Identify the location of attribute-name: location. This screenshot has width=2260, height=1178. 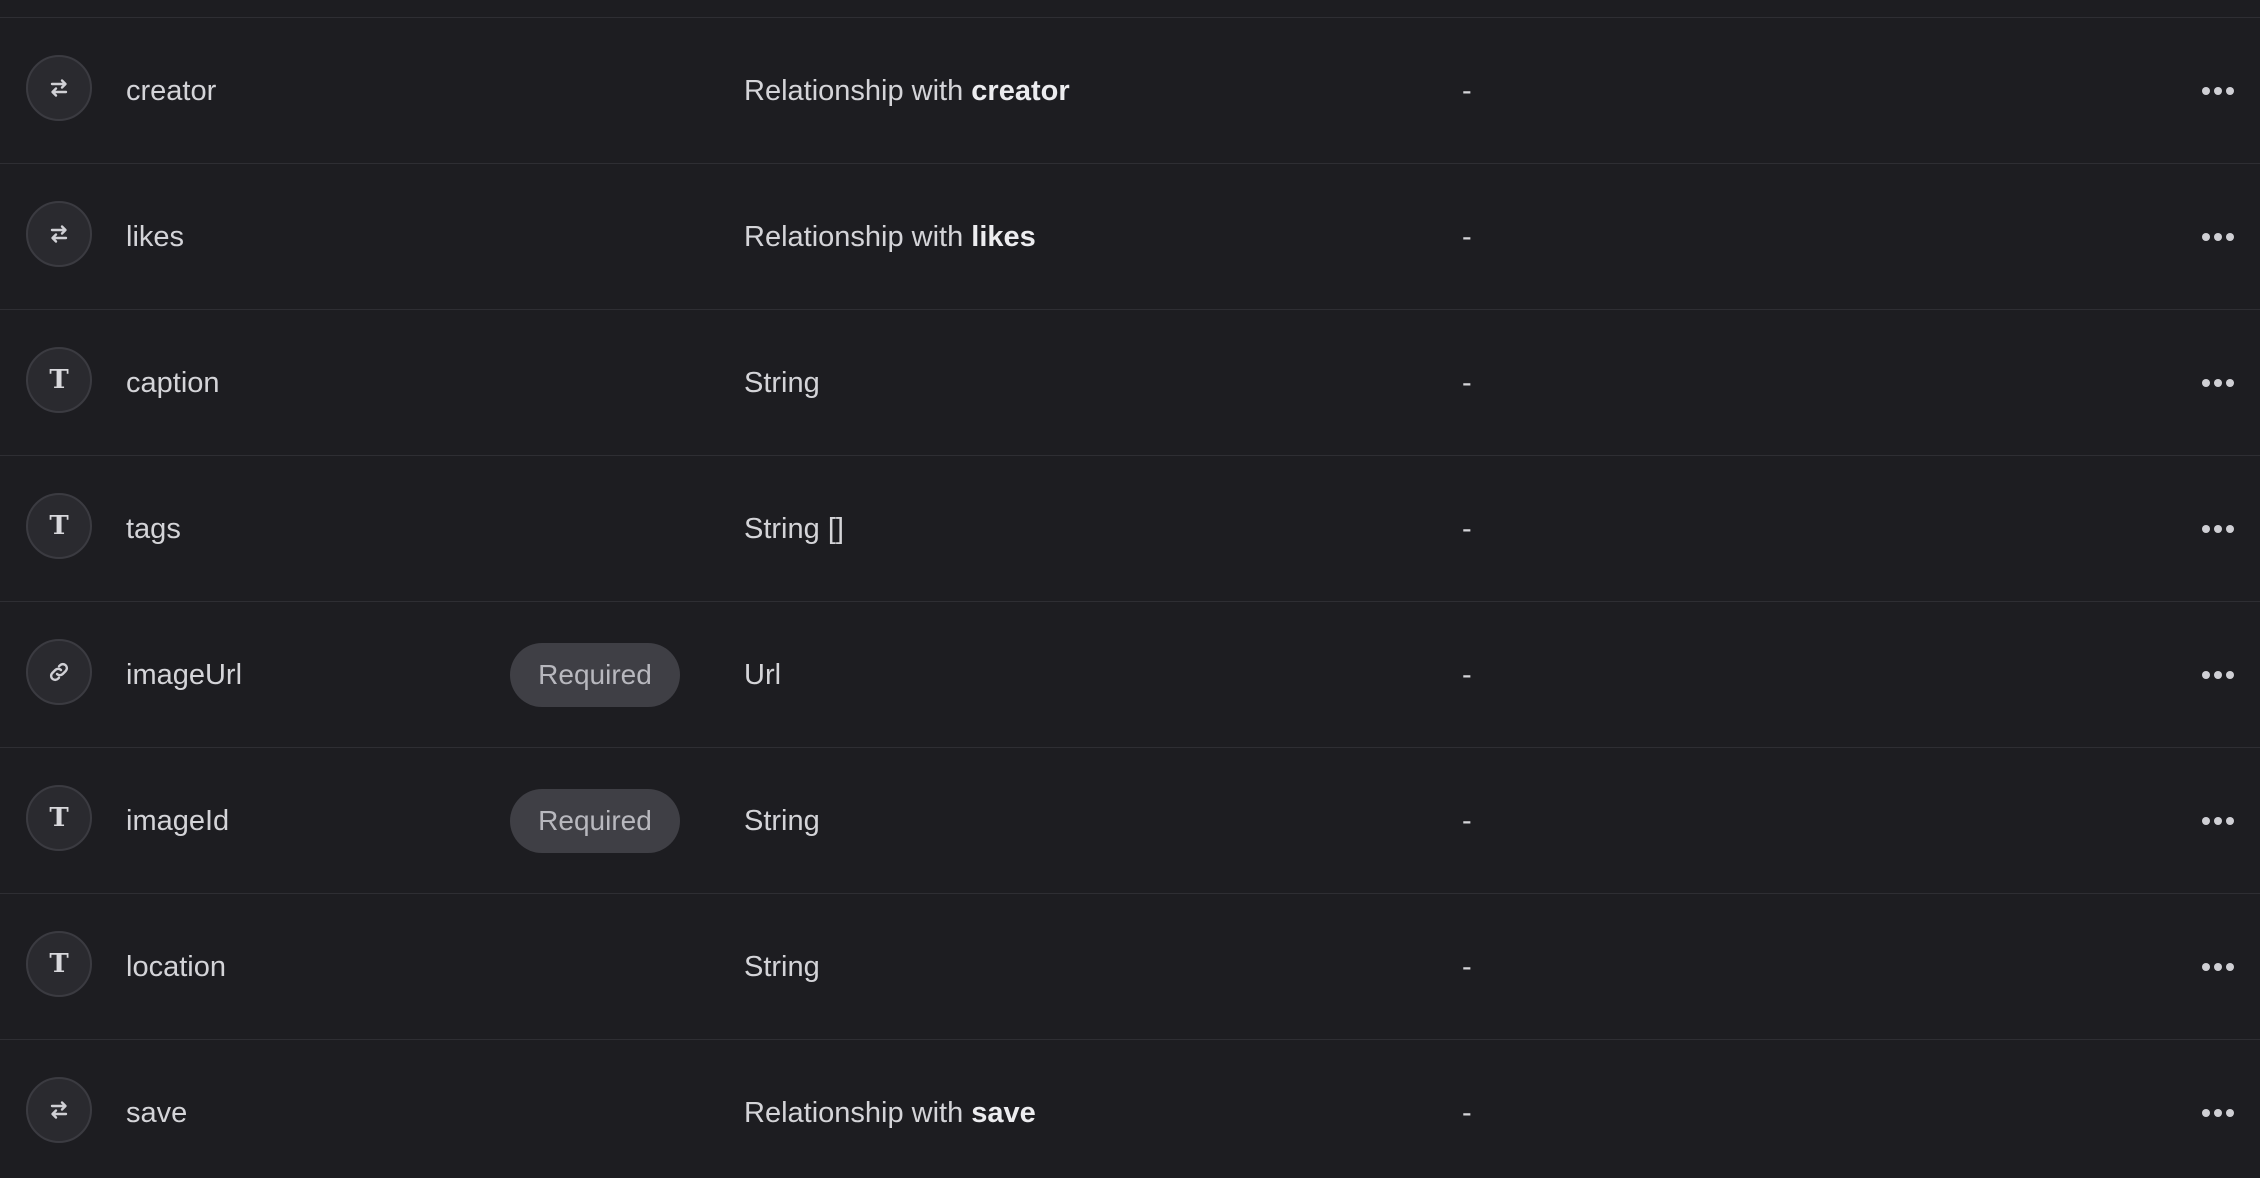
(176, 966).